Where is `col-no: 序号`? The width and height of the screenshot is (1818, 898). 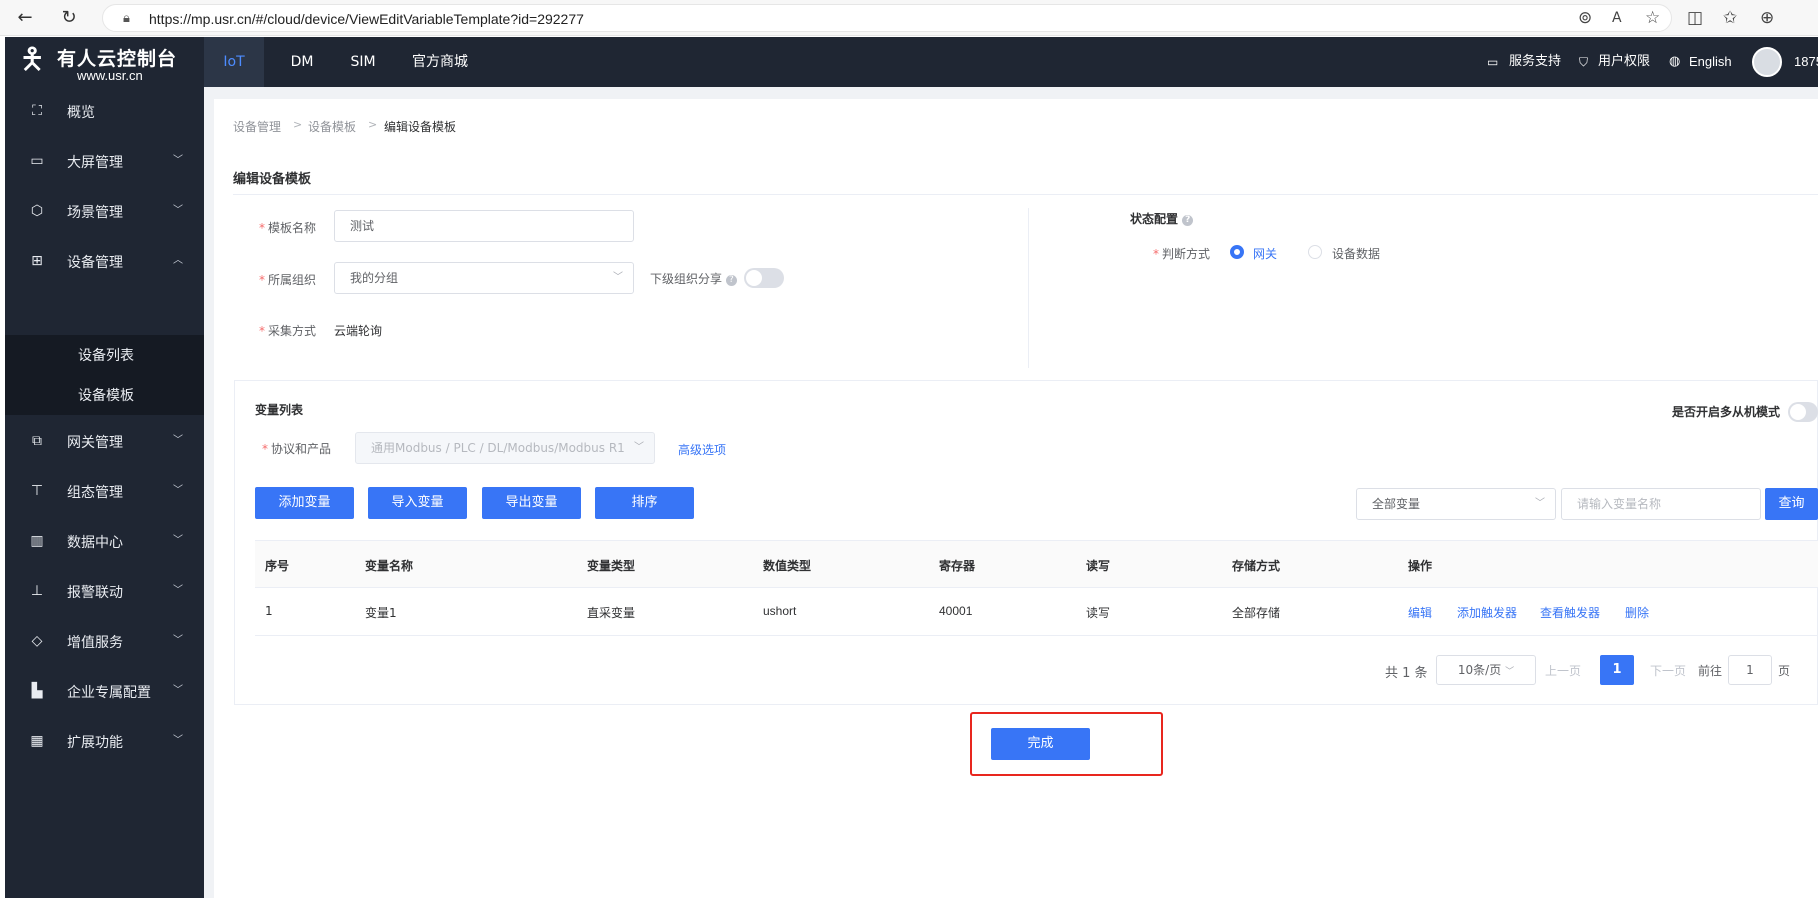
col-no: 序号 is located at coordinates (277, 566).